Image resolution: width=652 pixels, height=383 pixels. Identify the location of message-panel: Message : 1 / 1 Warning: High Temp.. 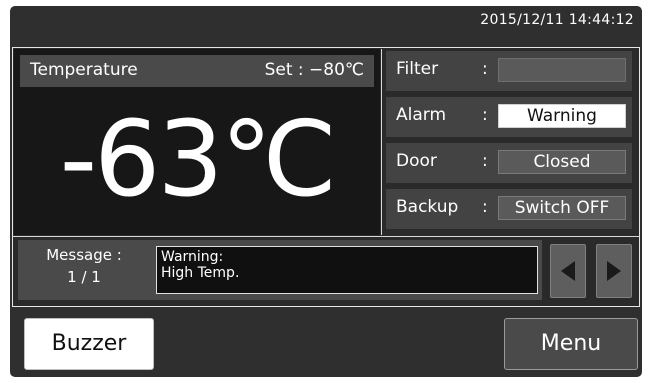
(280, 270).